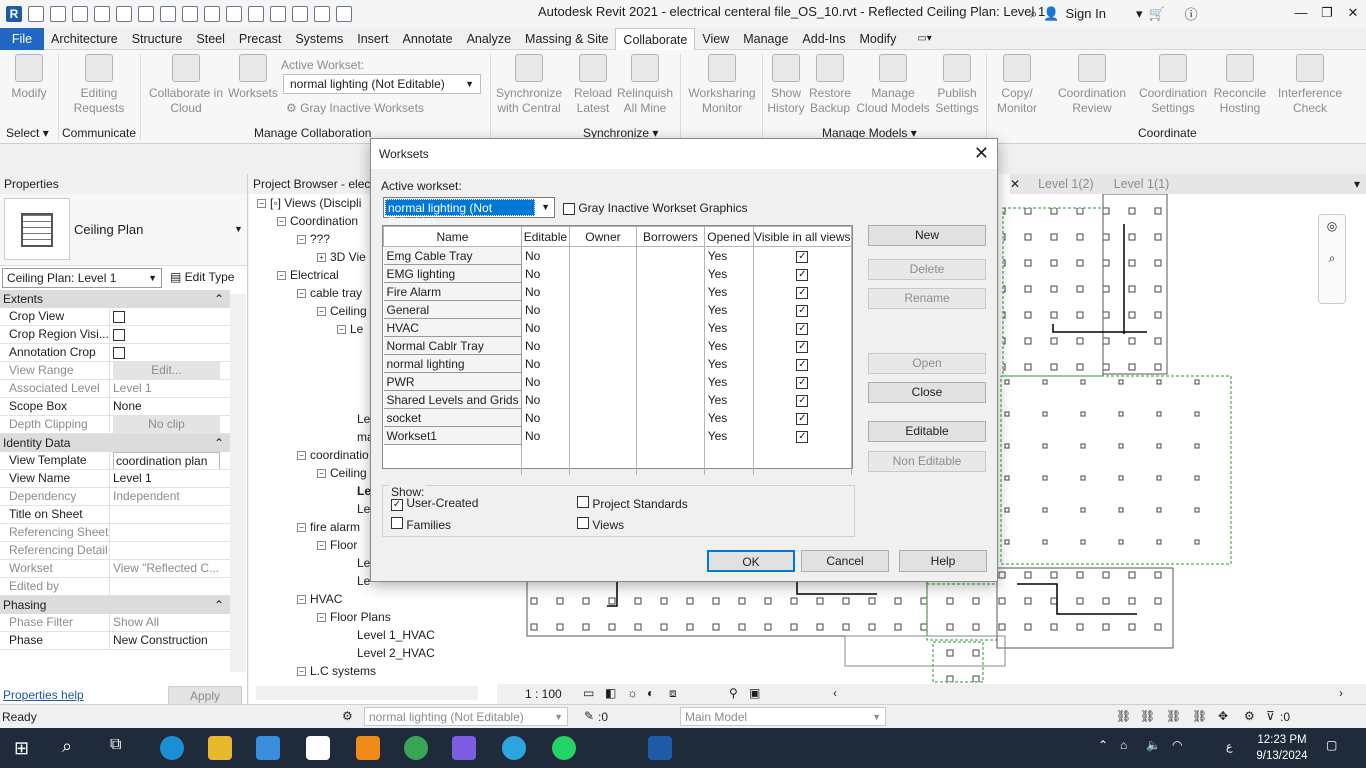  Describe the element at coordinates (421, 524) in the screenshot. I see `families-checkbox: Families` at that location.